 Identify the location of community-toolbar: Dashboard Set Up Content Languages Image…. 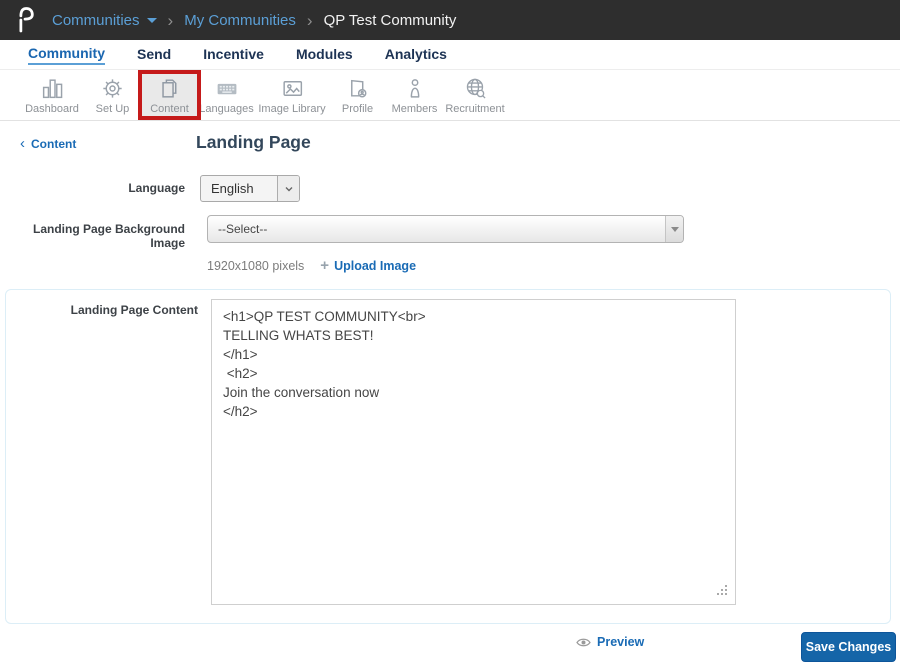
(450, 95).